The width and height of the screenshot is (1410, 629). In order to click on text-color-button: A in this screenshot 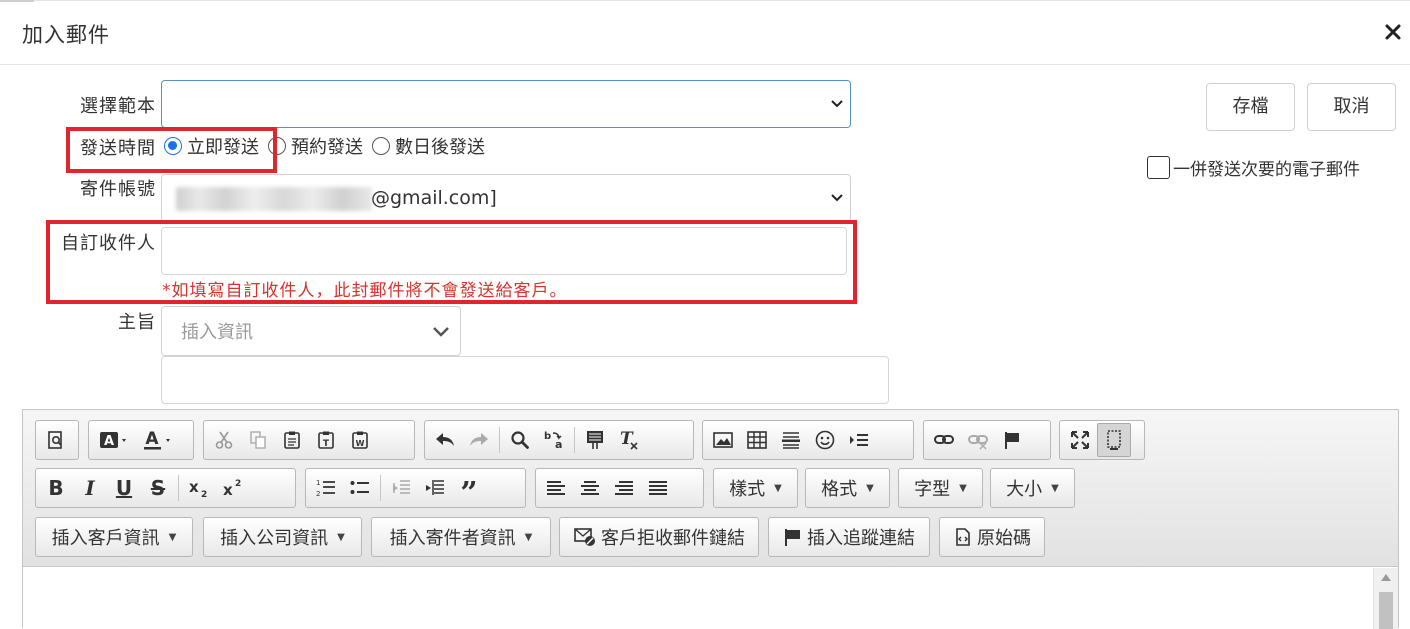, I will do `click(158, 440)`.